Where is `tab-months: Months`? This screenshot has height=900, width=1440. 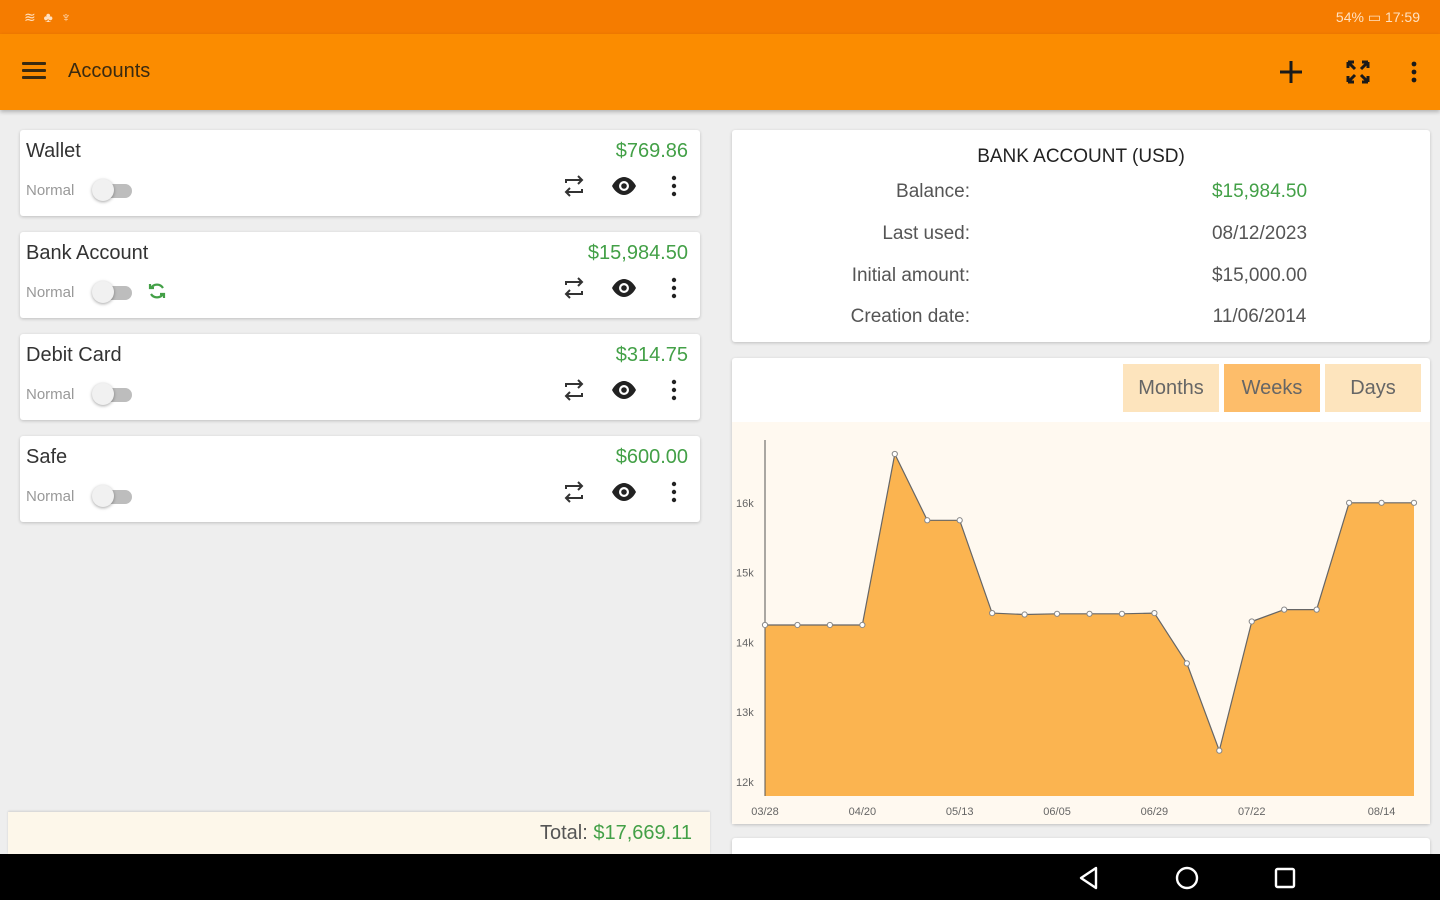 tab-months: Months is located at coordinates (1171, 388).